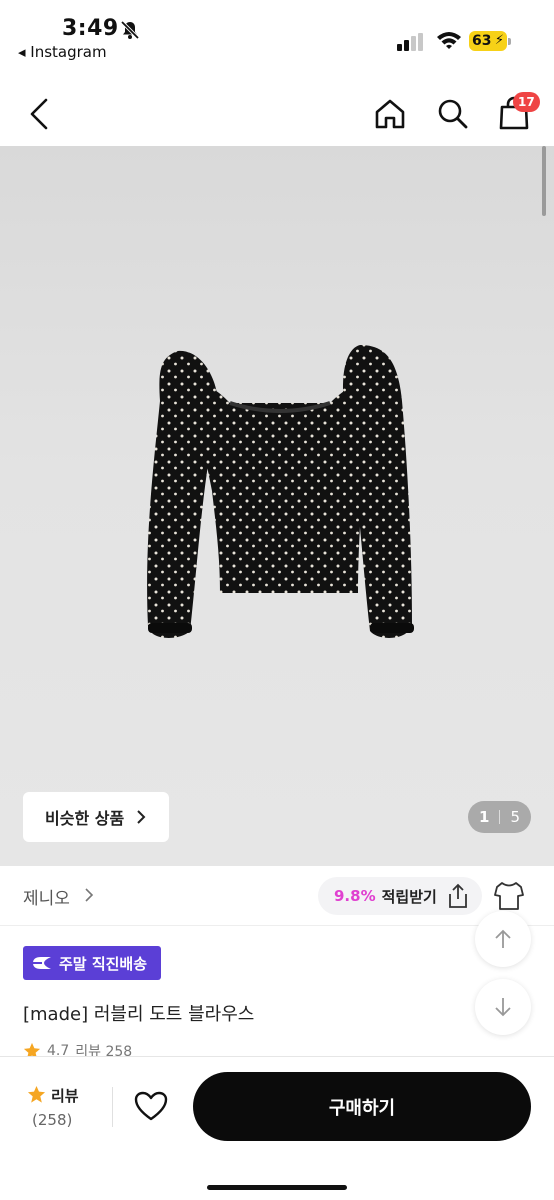  I want to click on pager-divider, so click(500, 817).